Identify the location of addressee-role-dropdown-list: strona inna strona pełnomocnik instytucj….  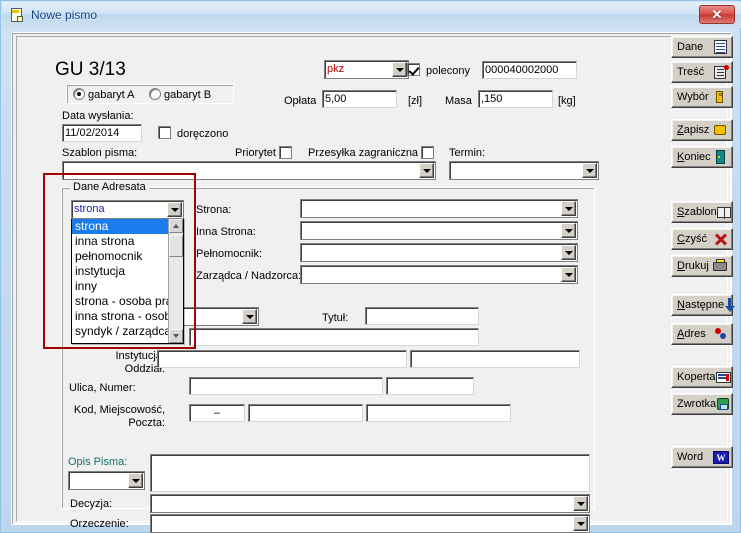
(127, 281).